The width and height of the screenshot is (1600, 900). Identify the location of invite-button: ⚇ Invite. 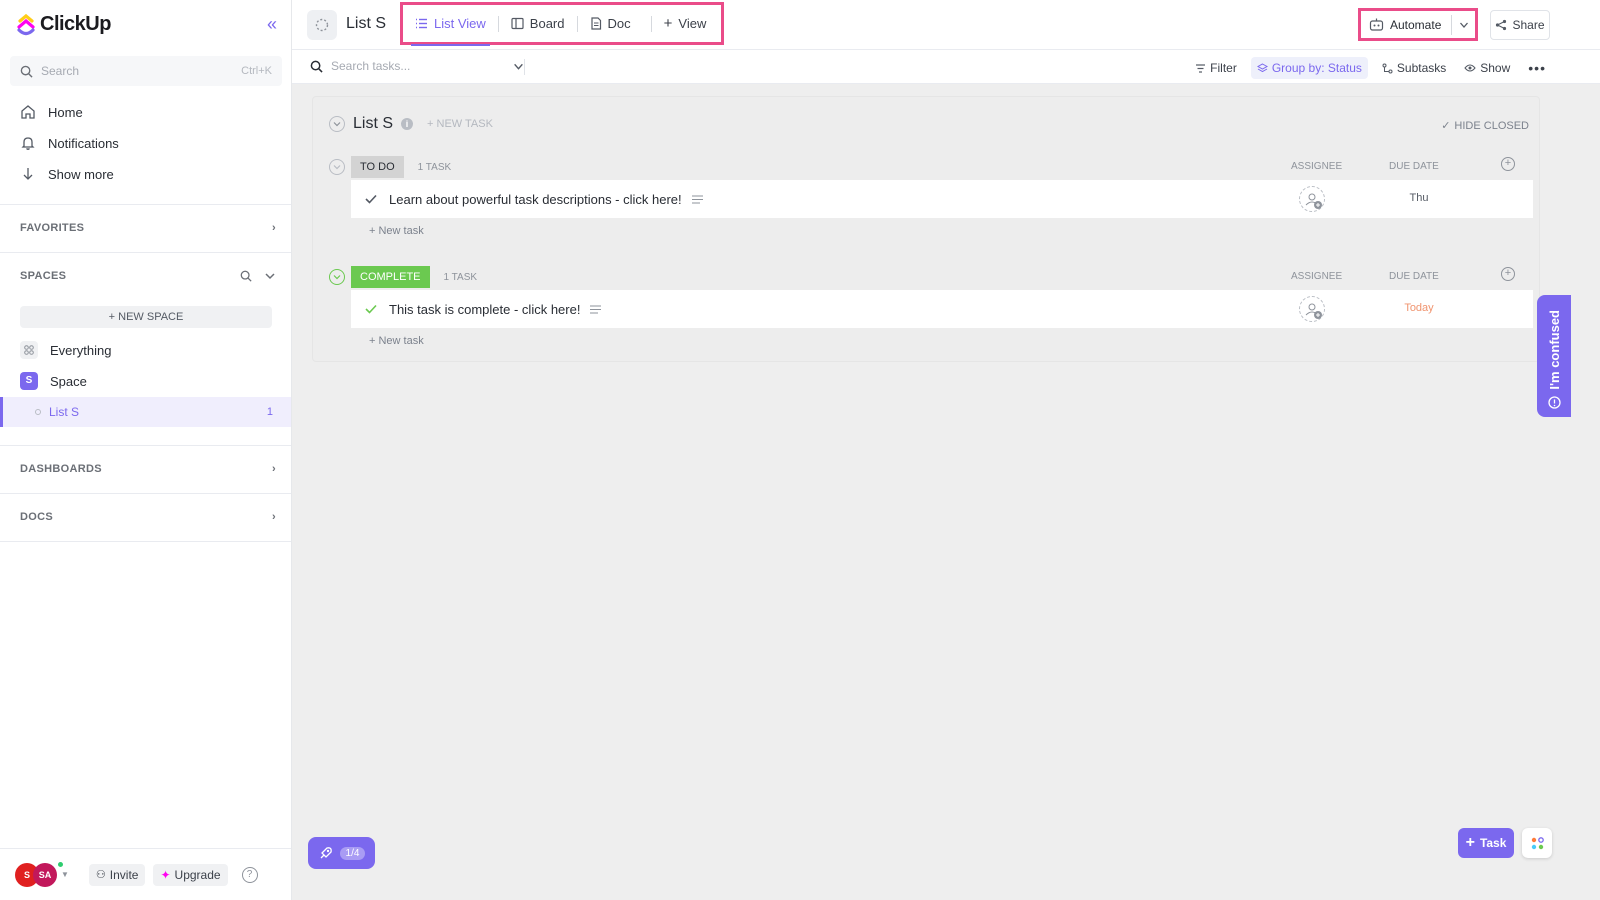
(117, 874).